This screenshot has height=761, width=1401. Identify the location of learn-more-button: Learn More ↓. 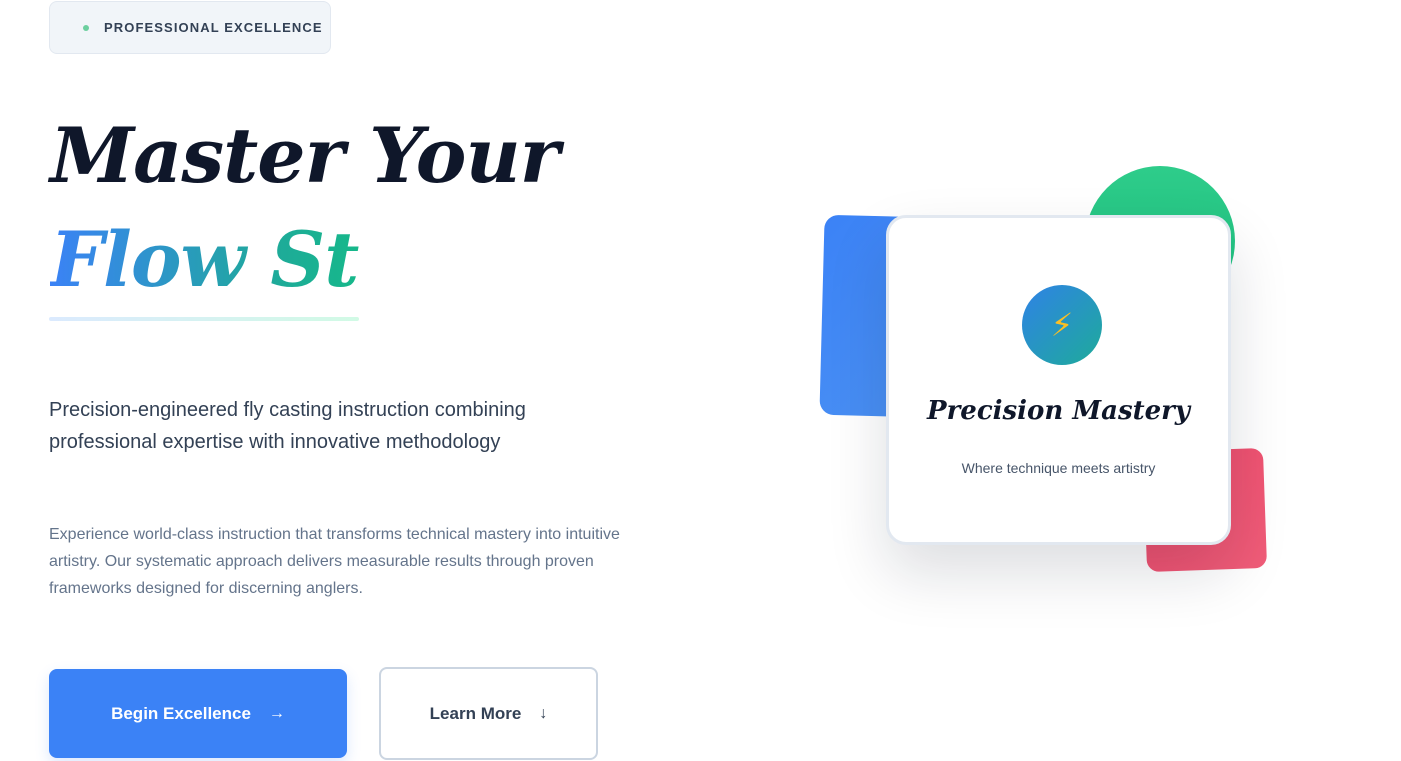
(488, 713).